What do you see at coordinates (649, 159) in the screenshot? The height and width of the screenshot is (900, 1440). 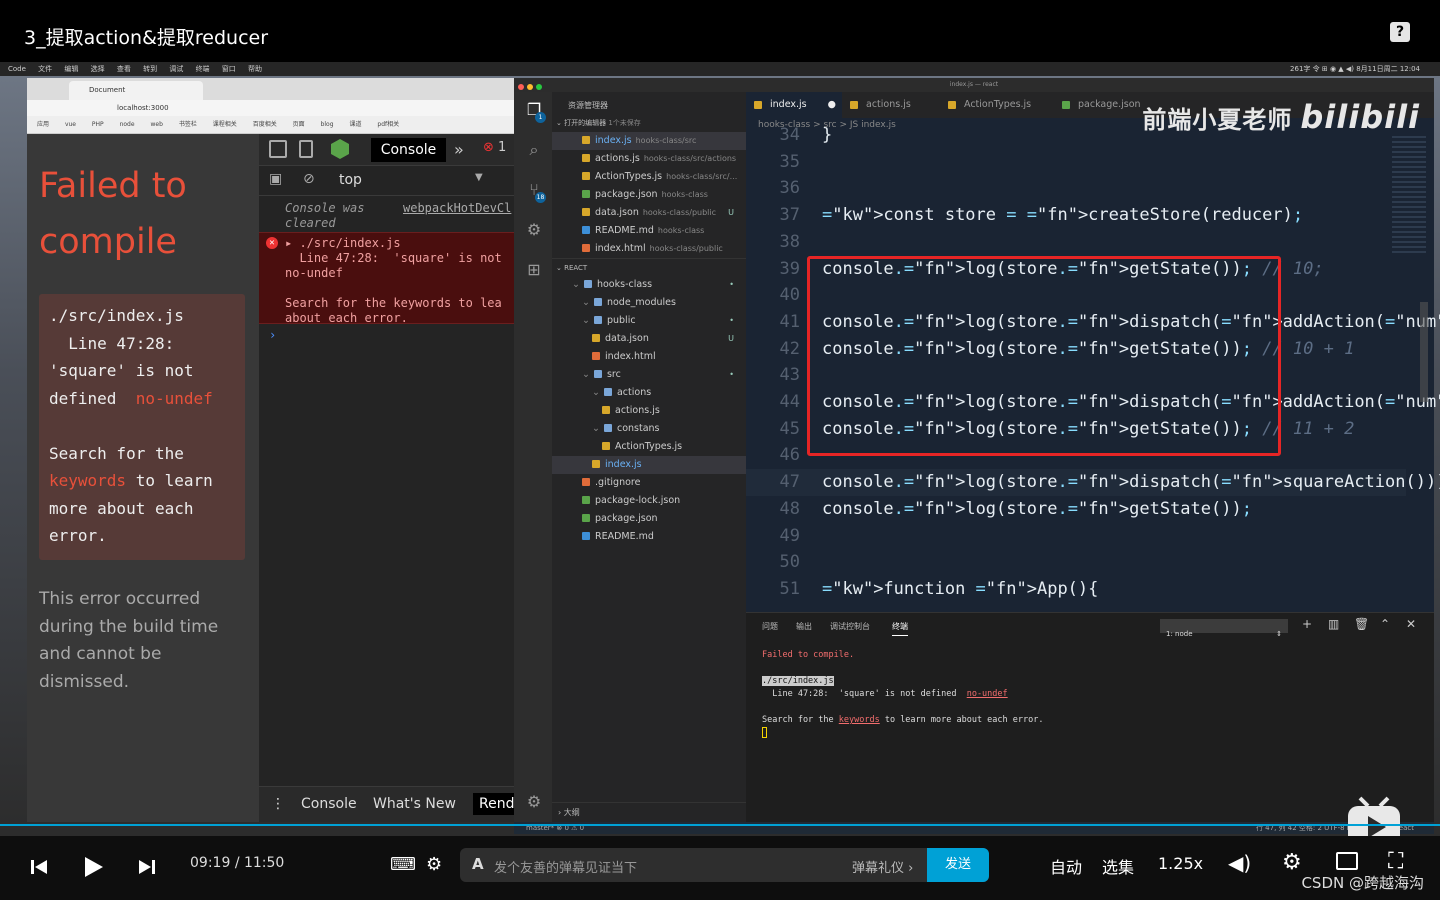 I see `open-editor-item: actions.js hooks-class/src/actions` at bounding box center [649, 159].